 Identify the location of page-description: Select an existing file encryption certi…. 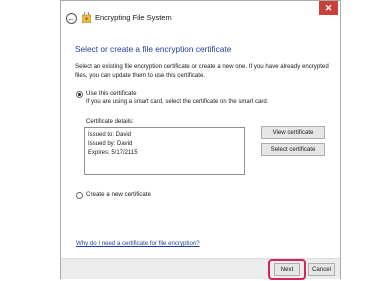
(202, 71).